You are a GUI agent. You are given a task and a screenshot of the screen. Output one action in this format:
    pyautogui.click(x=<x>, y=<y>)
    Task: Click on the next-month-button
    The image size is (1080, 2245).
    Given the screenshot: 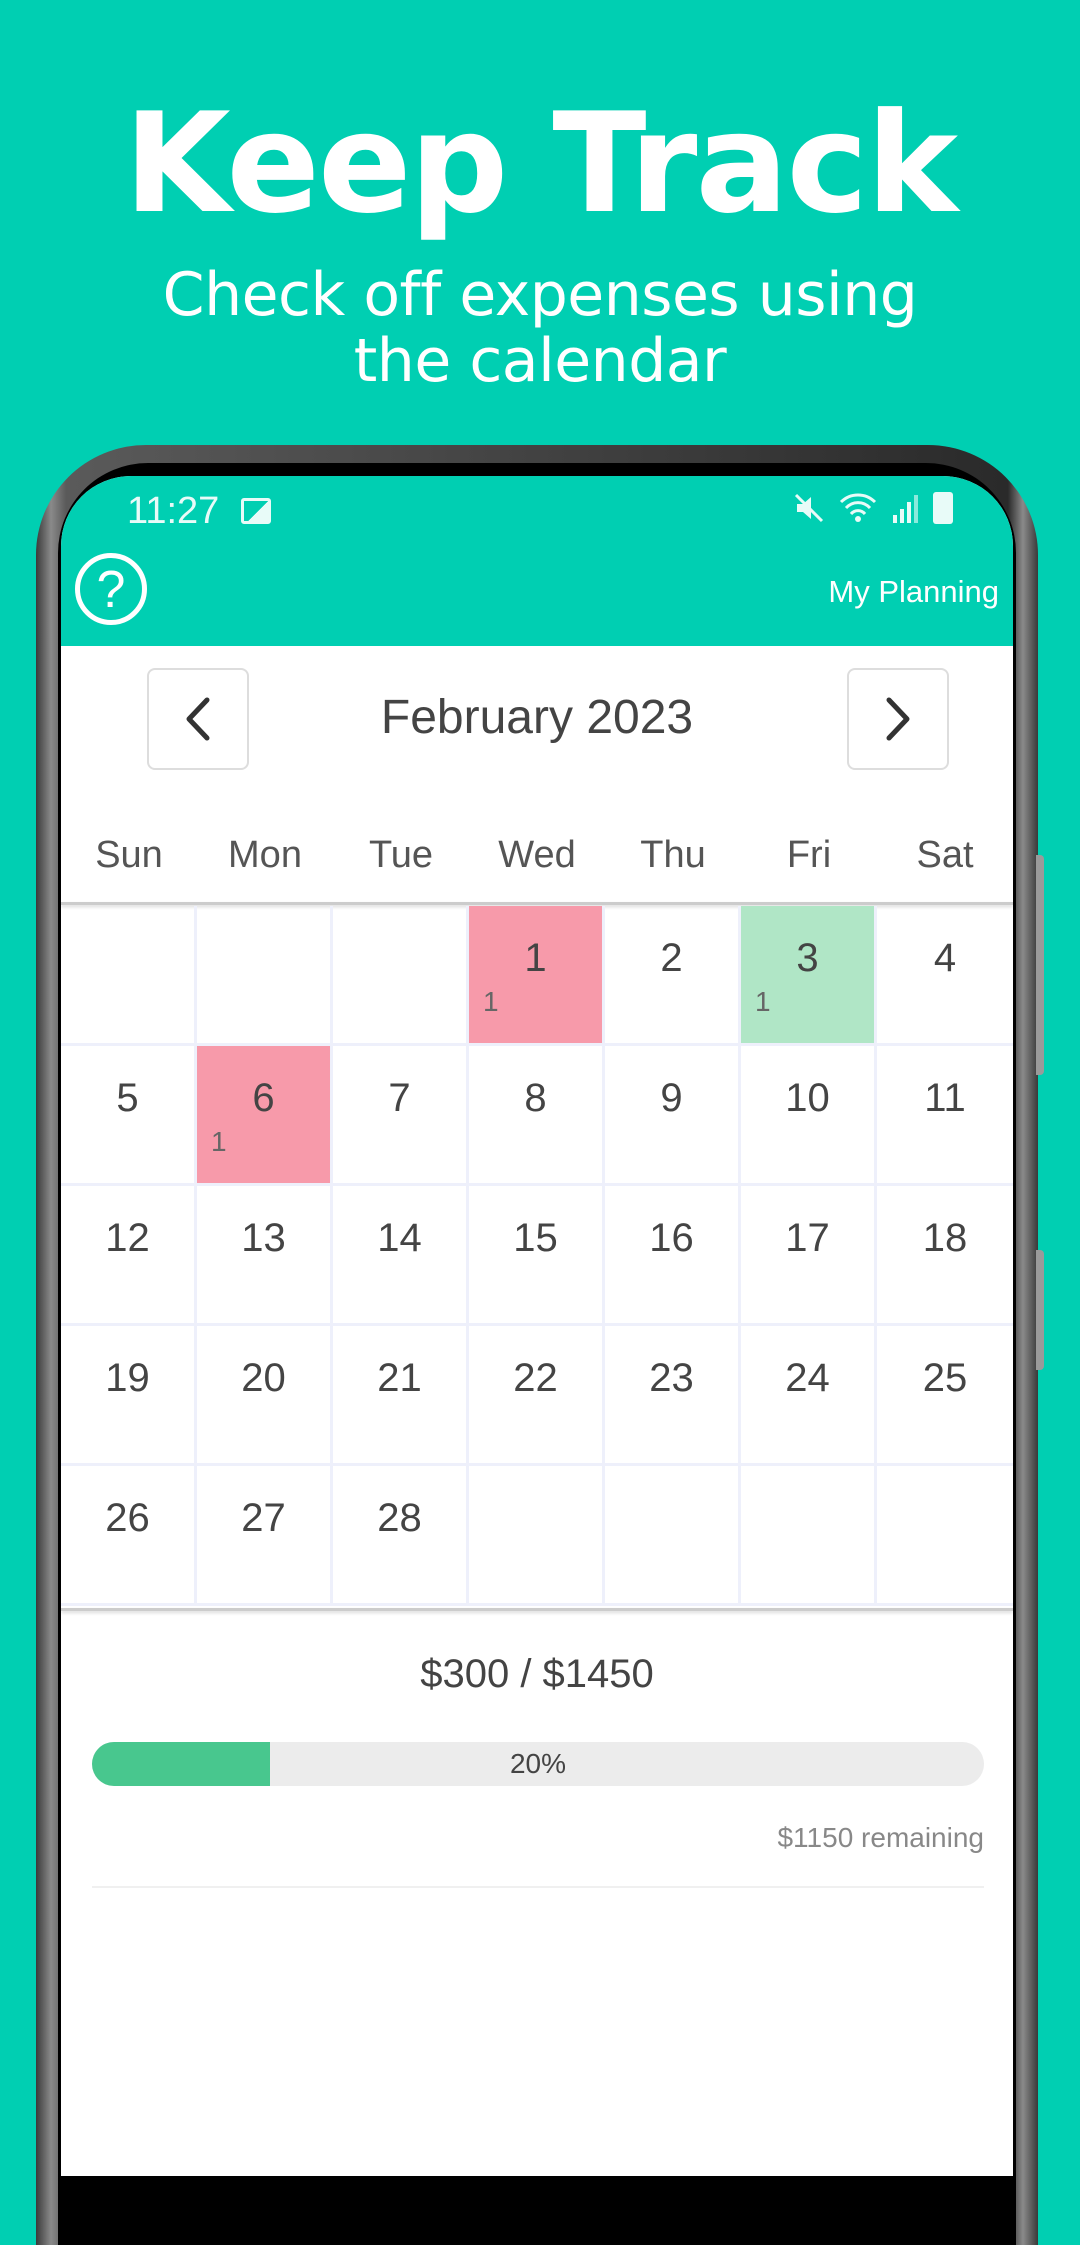 What is the action you would take?
    pyautogui.click(x=898, y=719)
    